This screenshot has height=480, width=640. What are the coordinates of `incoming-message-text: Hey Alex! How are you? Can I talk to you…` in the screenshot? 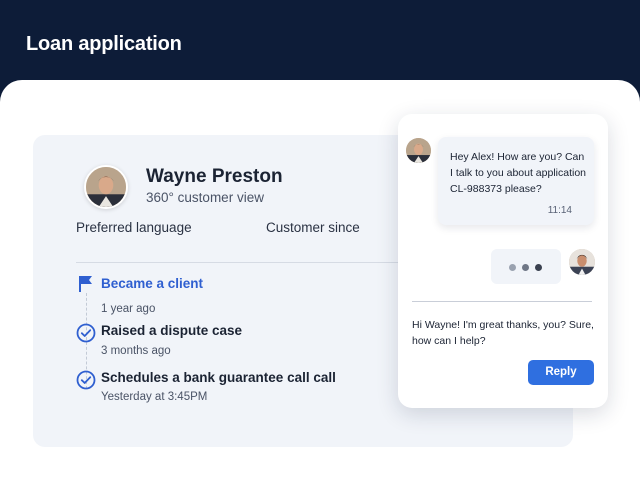 It's located at (518, 173).